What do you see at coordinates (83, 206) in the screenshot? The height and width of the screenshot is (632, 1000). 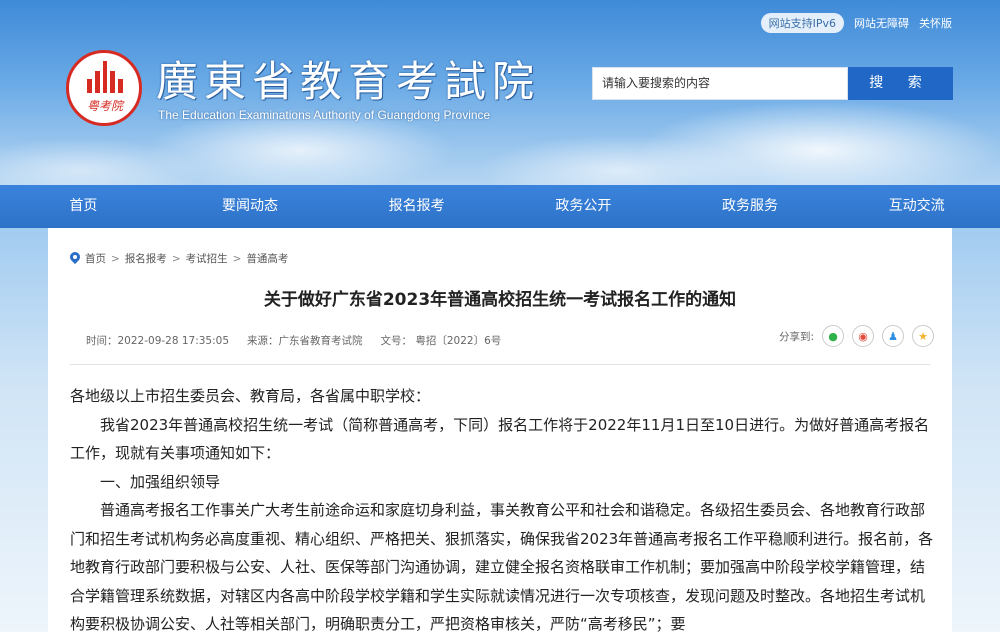 I see `nav-item-home: 首页` at bounding box center [83, 206].